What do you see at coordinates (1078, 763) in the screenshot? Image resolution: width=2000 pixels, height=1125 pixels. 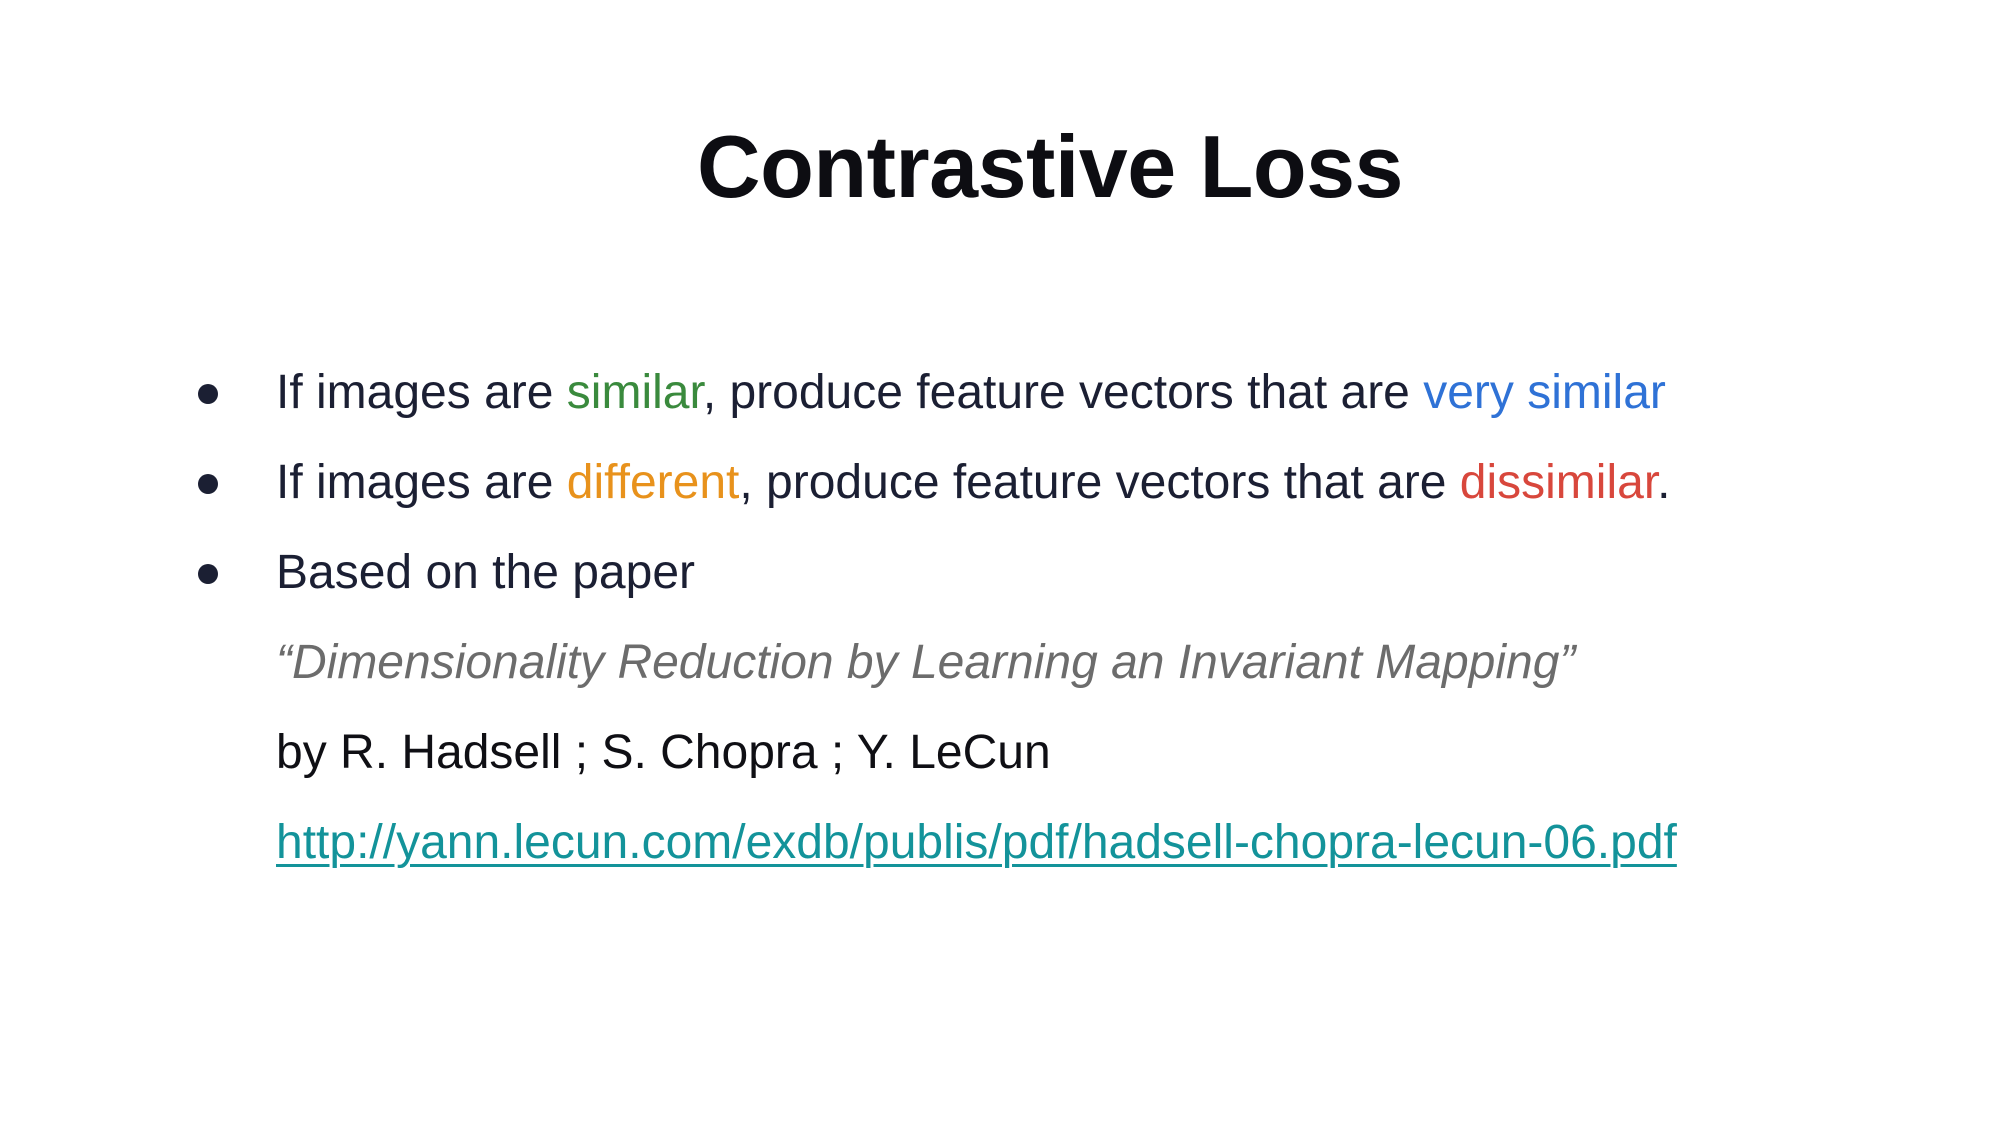 I see `authors-line: by R. Hadsell ; S. Chopra ; Y. LeCun` at bounding box center [1078, 763].